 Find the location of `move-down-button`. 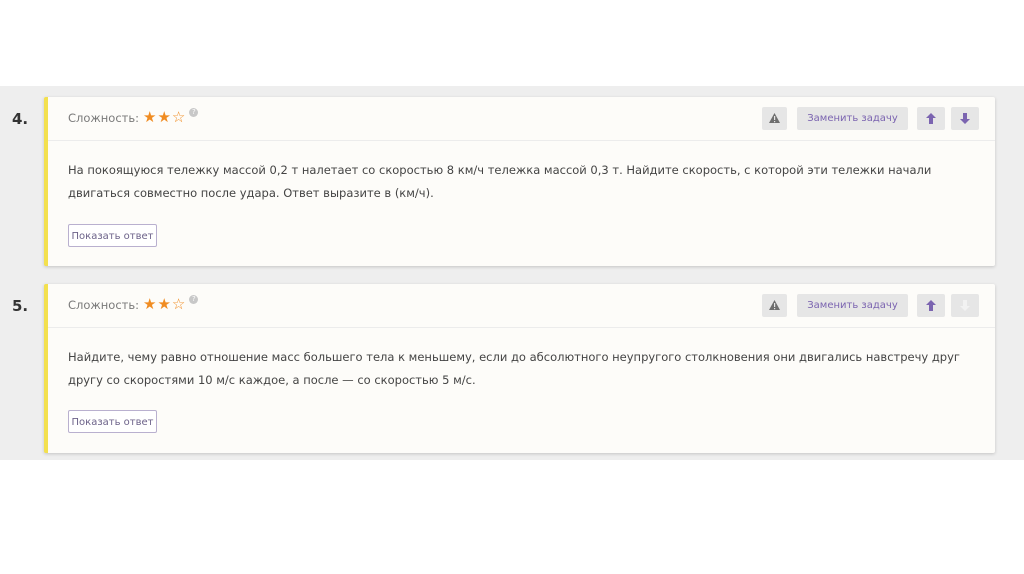

move-down-button is located at coordinates (965, 118).